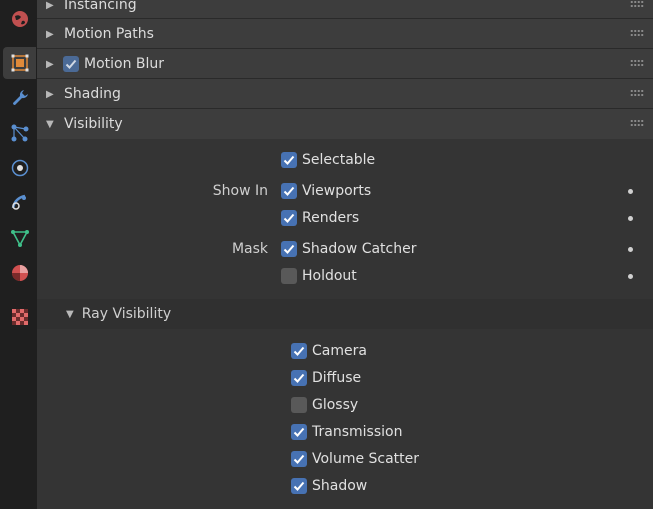  I want to click on shadow-label: Shadow, so click(340, 486).